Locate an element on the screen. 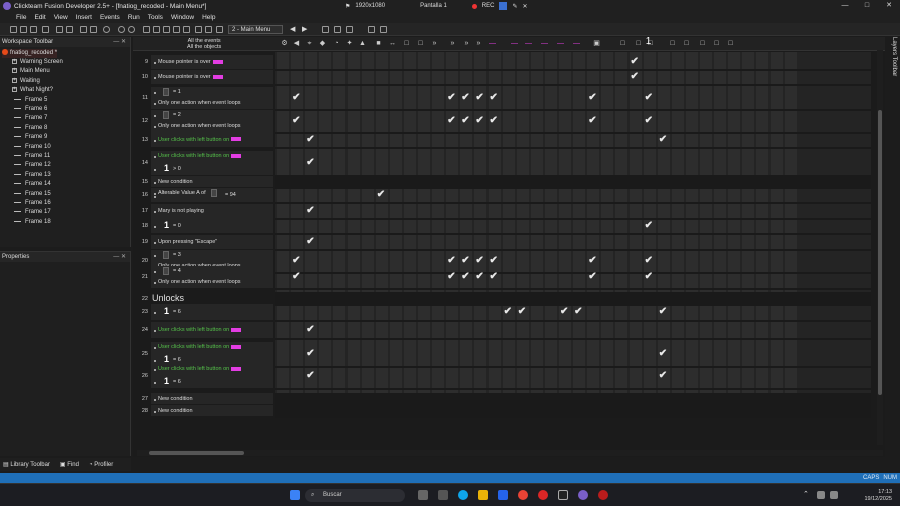 The image size is (900, 506). frame-item: Frame 18 is located at coordinates (32, 222).